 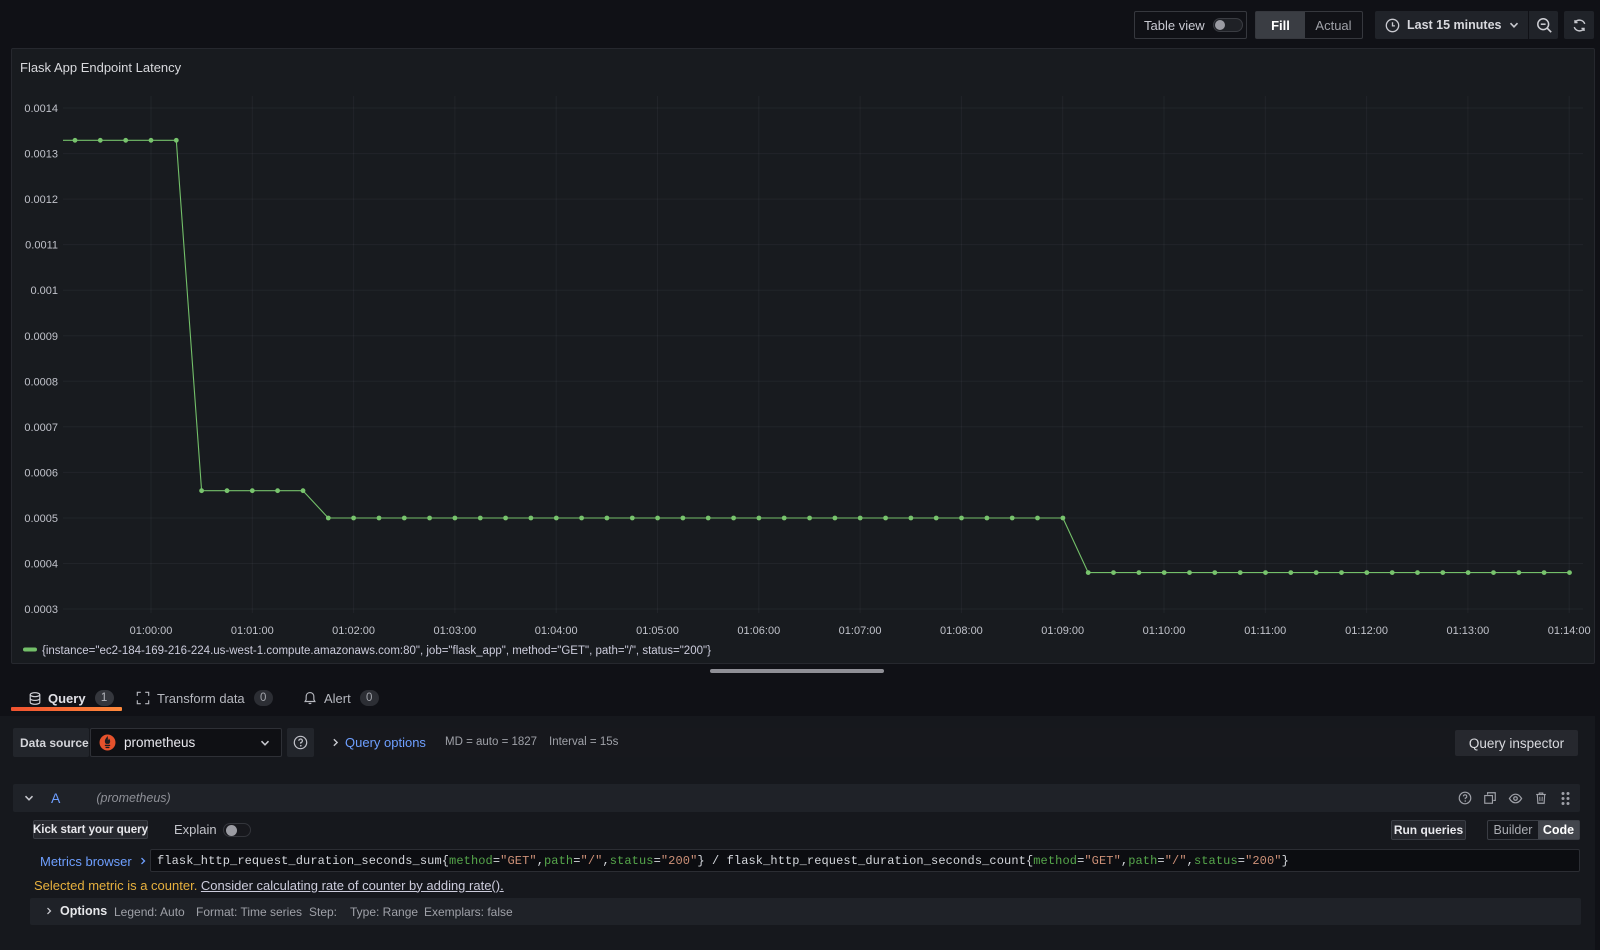 What do you see at coordinates (1062, 631) in the screenshot?
I see `svg-text: 01:09:00` at bounding box center [1062, 631].